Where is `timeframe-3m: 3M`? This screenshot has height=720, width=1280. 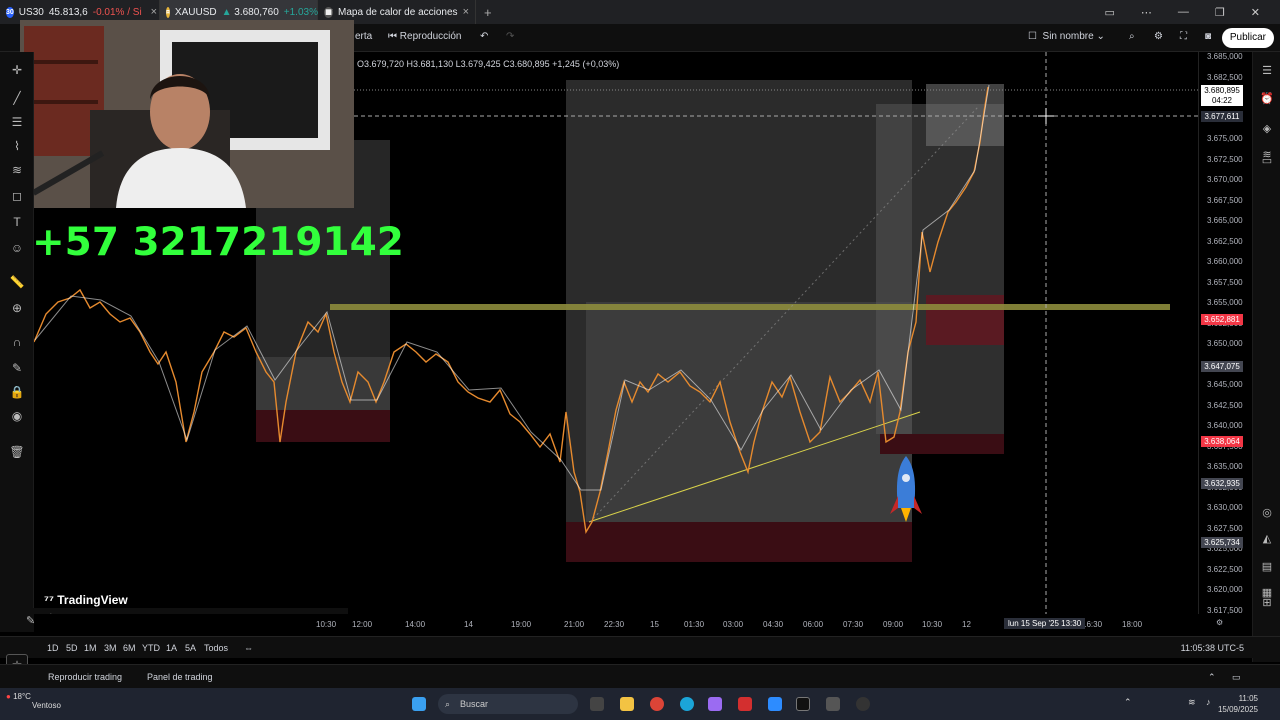
timeframe-3m: 3M is located at coordinates (110, 648).